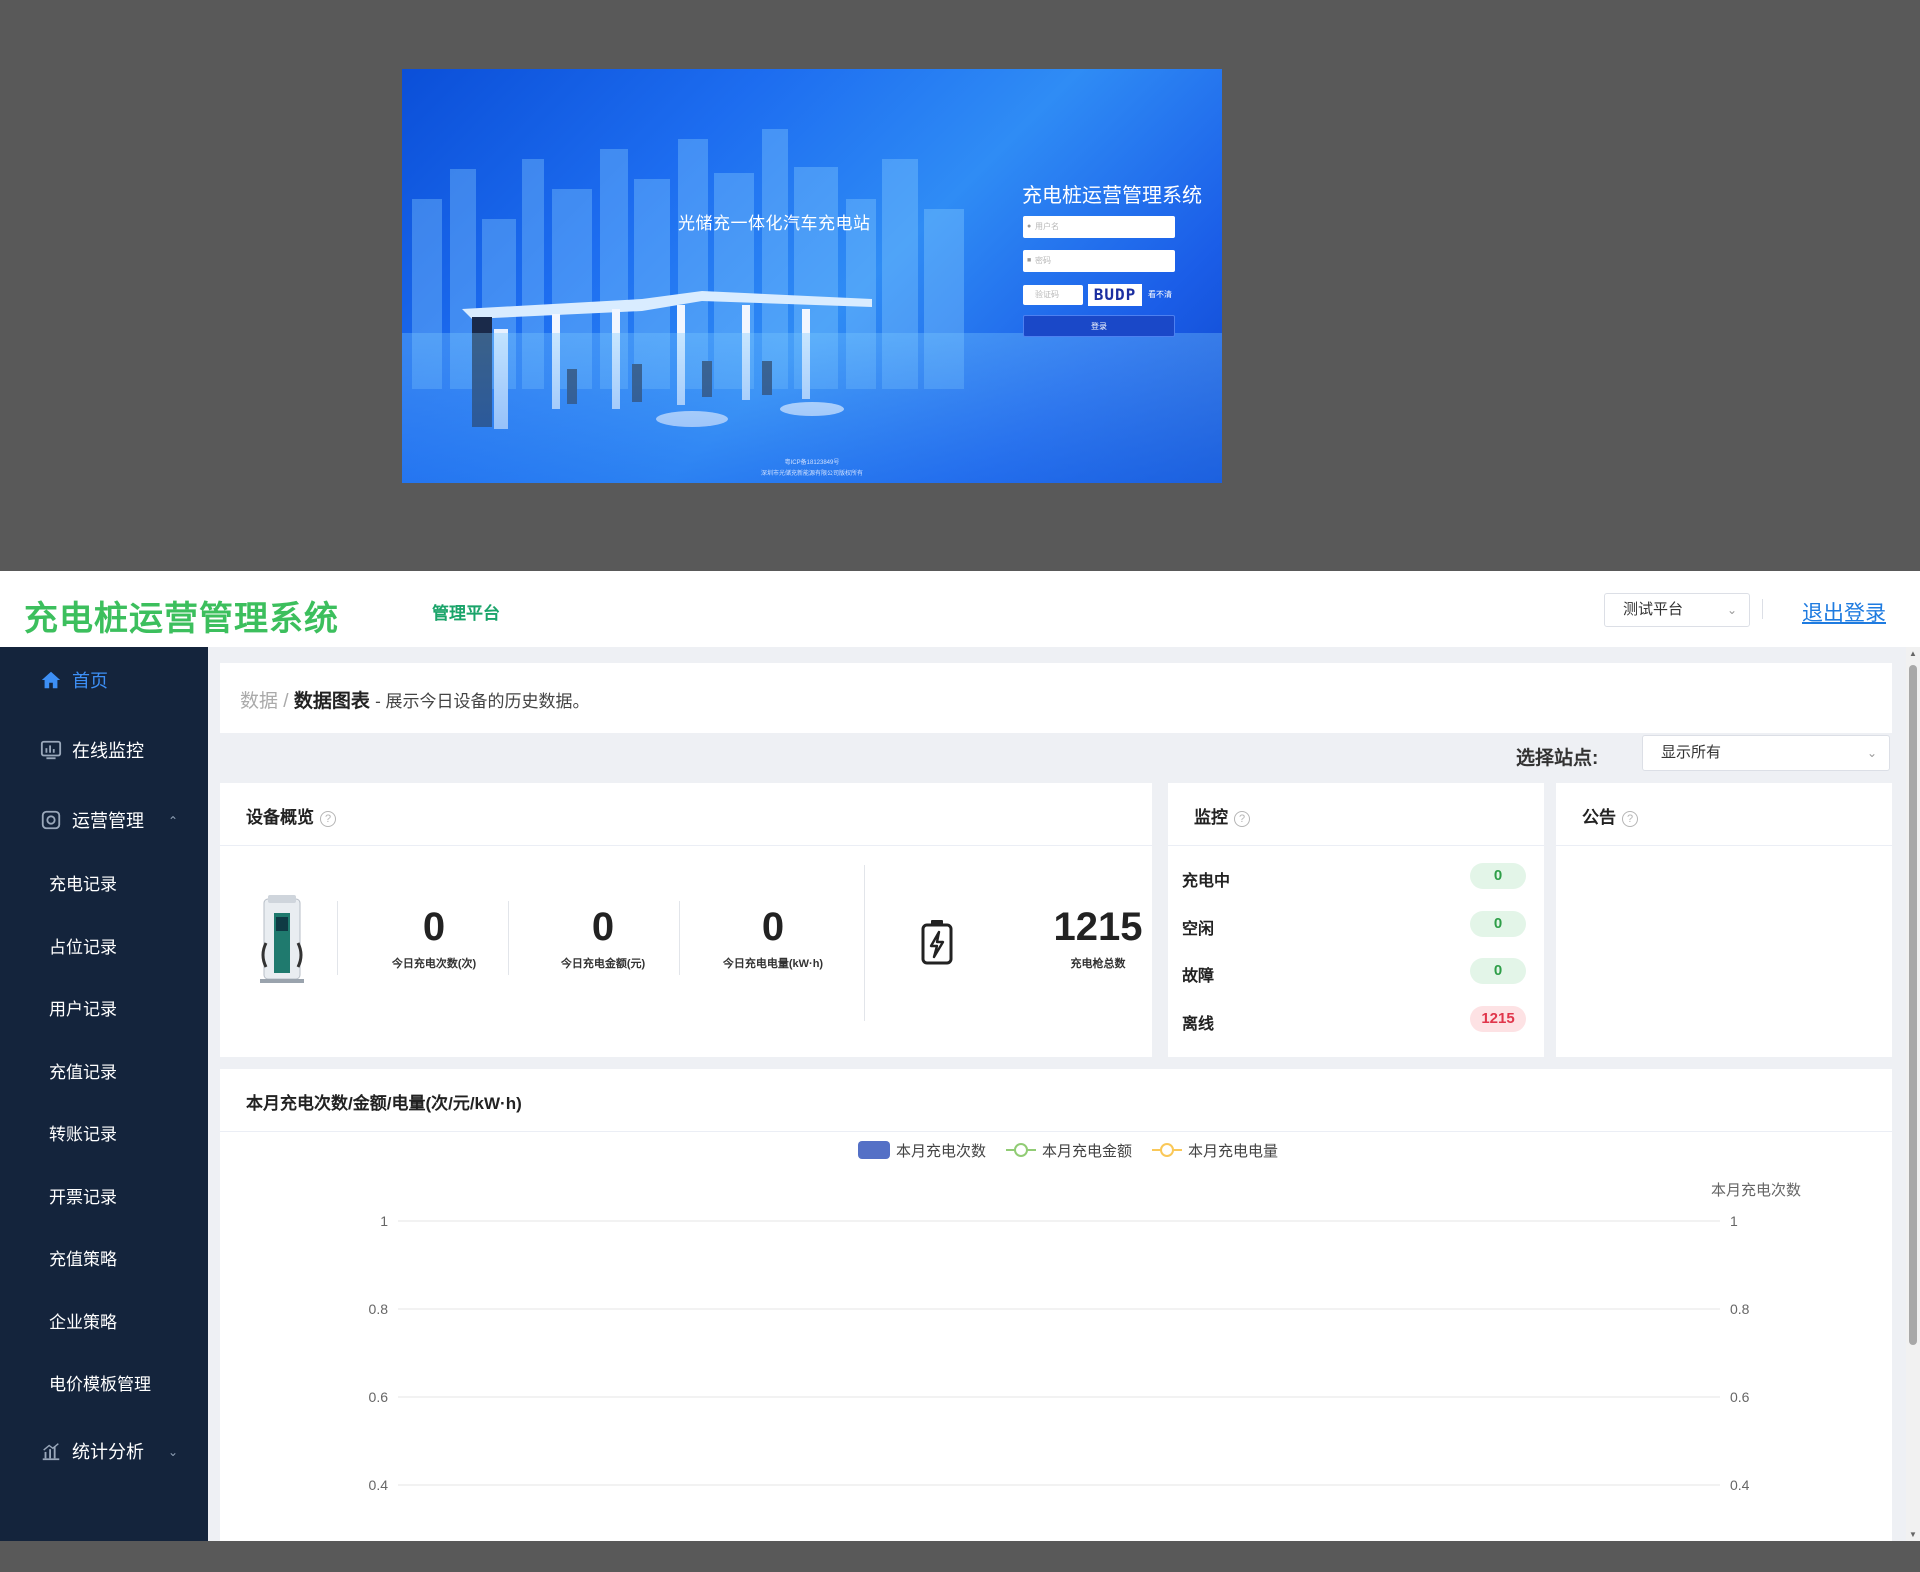 Image resolution: width=1920 pixels, height=1572 pixels. What do you see at coordinates (104, 1323) in the screenshot?
I see `sidebar-subitem-enterprise-strategy: 企业策略` at bounding box center [104, 1323].